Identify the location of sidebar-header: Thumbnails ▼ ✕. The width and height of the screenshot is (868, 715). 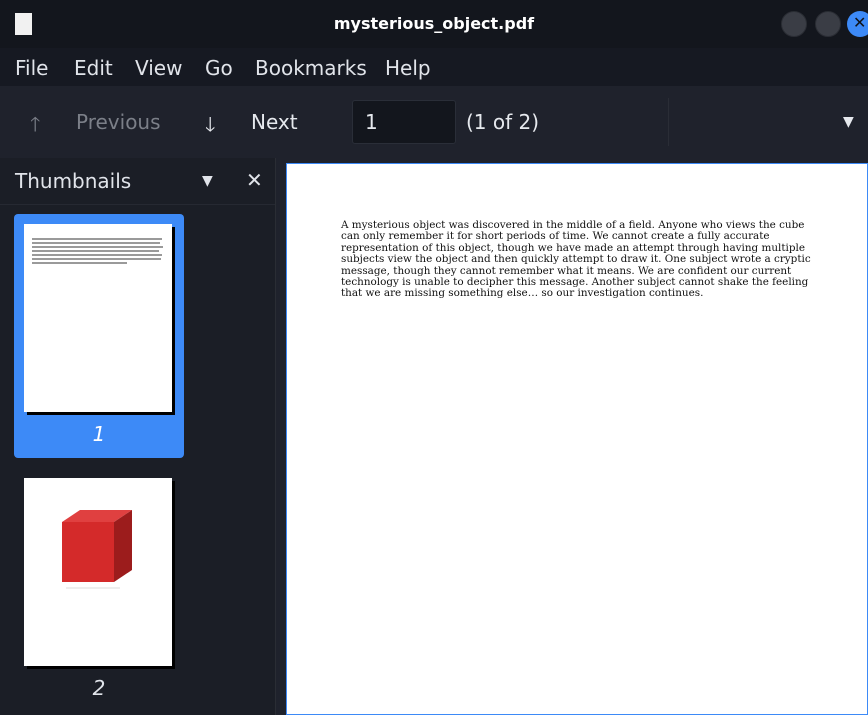
(137, 181).